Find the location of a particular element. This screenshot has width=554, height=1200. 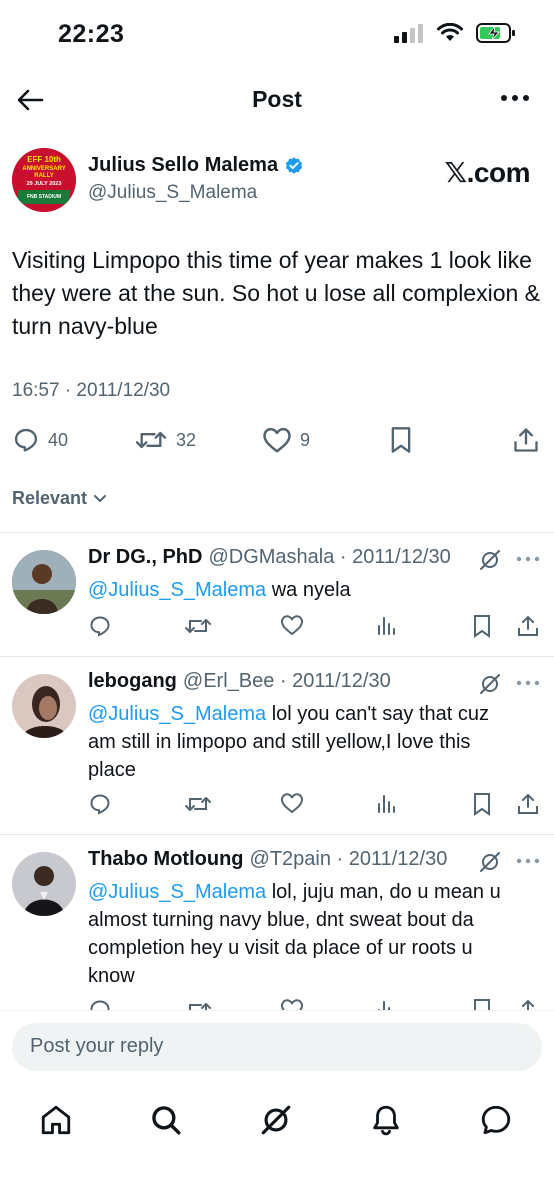

post-actions: 40 32 9 is located at coordinates (277, 443).